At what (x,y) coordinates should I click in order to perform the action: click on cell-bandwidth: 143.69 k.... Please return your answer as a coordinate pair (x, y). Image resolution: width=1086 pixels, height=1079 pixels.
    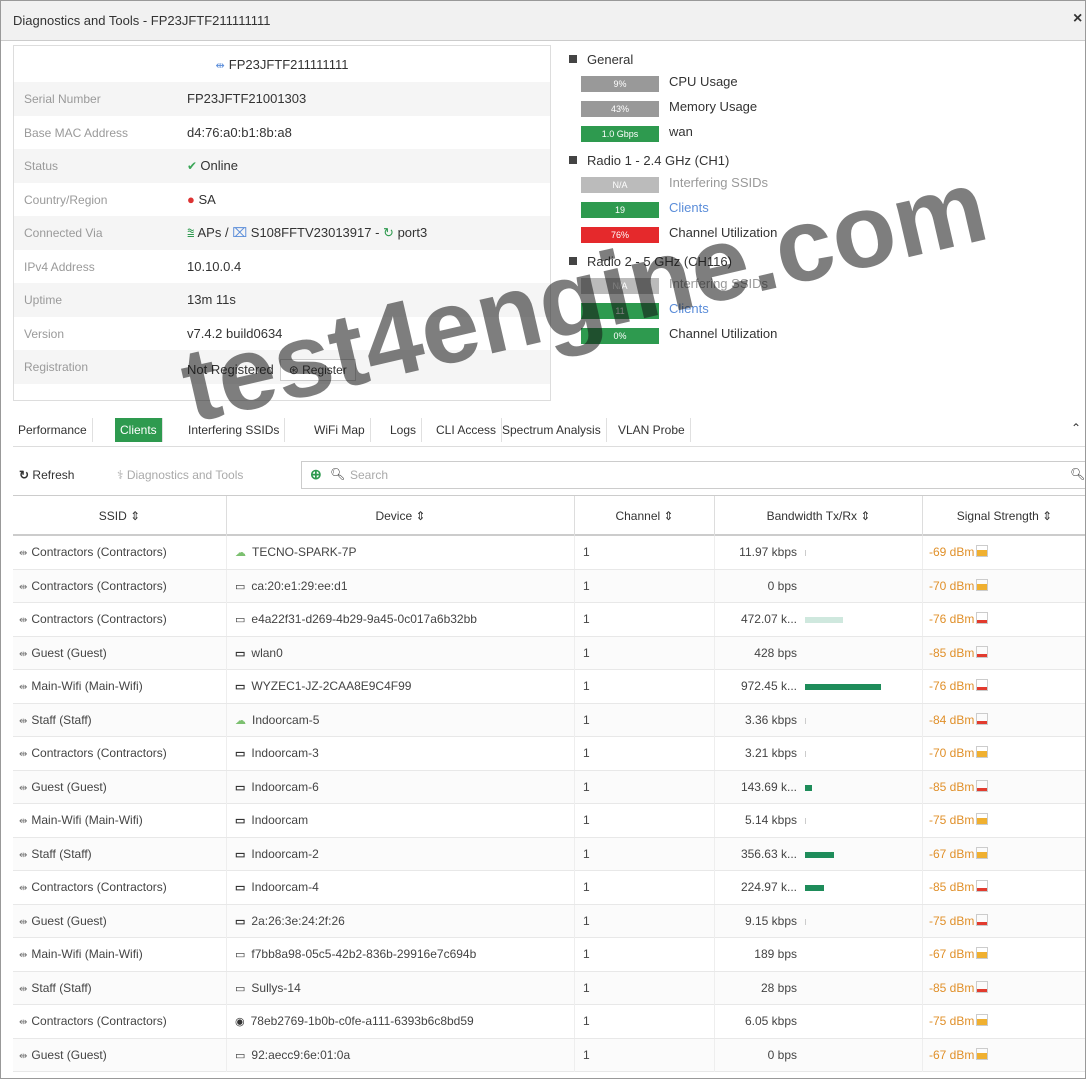
    Looking at the image, I should click on (819, 787).